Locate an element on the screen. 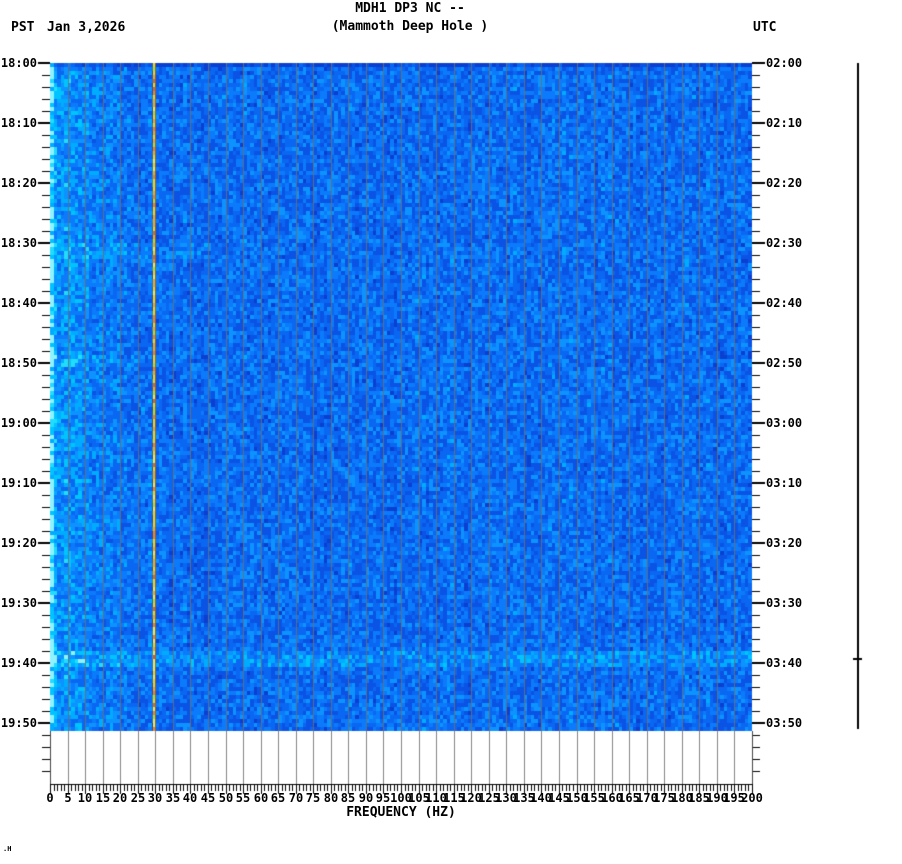  utc-tick-label: 02:10 is located at coordinates (784, 123).